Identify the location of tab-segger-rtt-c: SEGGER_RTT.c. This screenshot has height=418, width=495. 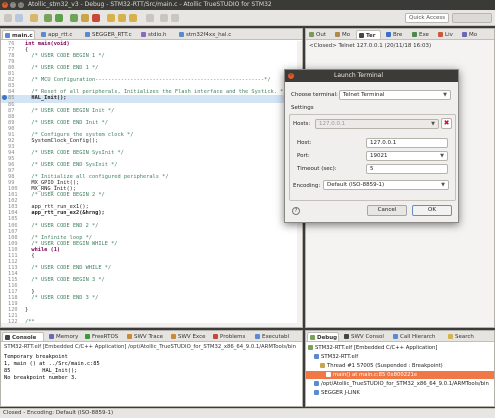
(109, 34).